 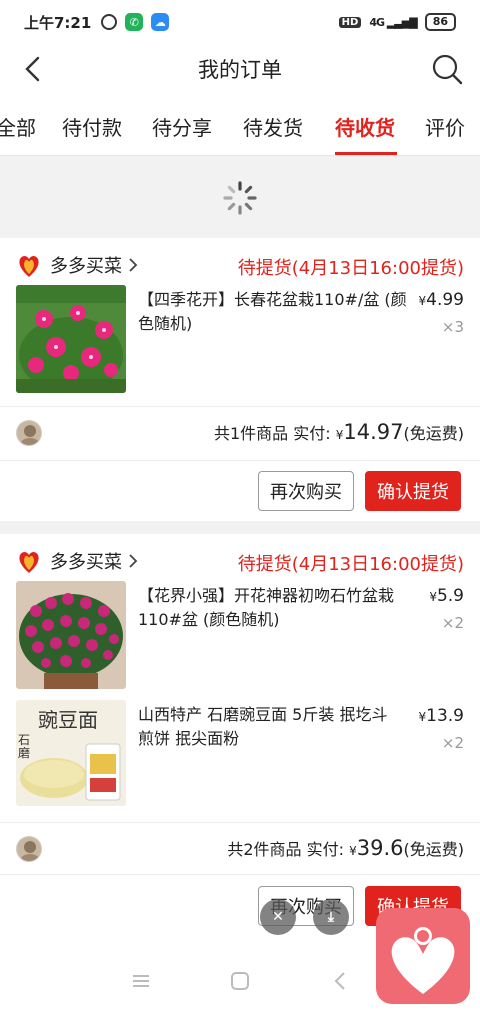 What do you see at coordinates (240, 198) in the screenshot?
I see `loading-spinner-icon` at bounding box center [240, 198].